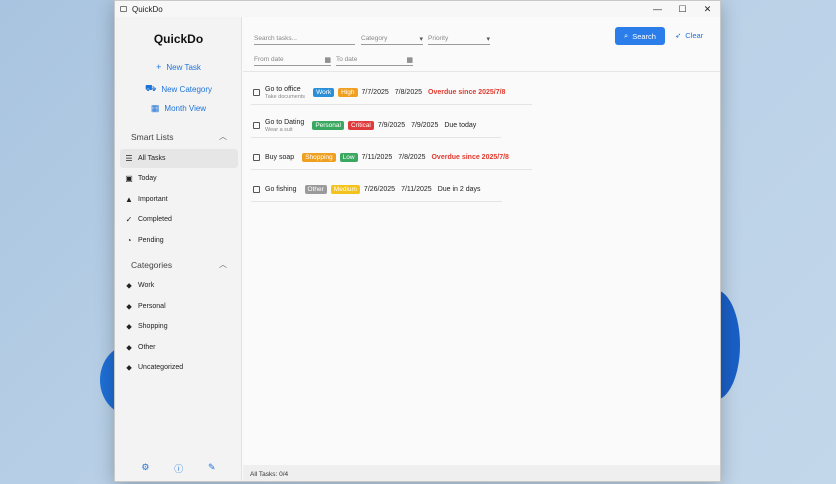  Describe the element at coordinates (644, 36) in the screenshot. I see `search-button-label: Search` at that location.